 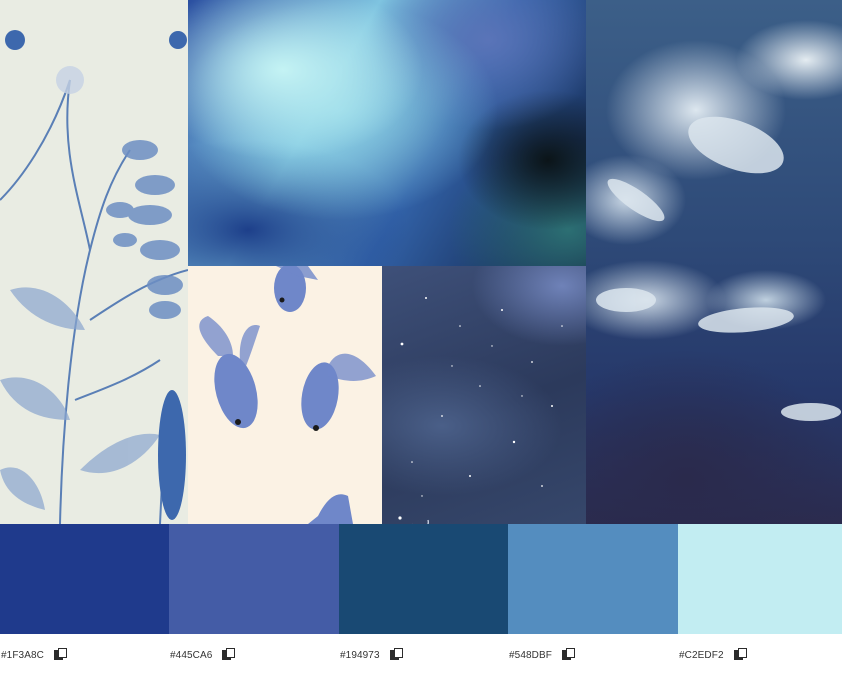 What do you see at coordinates (287, 395) in the screenshot?
I see `goldfish-drawing` at bounding box center [287, 395].